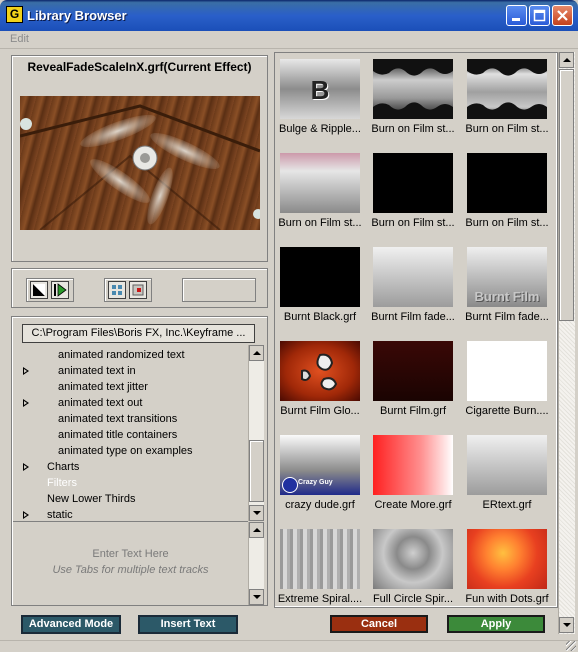 The height and width of the screenshot is (652, 578). Describe the element at coordinates (188, 624) in the screenshot. I see `insert-text-button: Insert Text` at that location.